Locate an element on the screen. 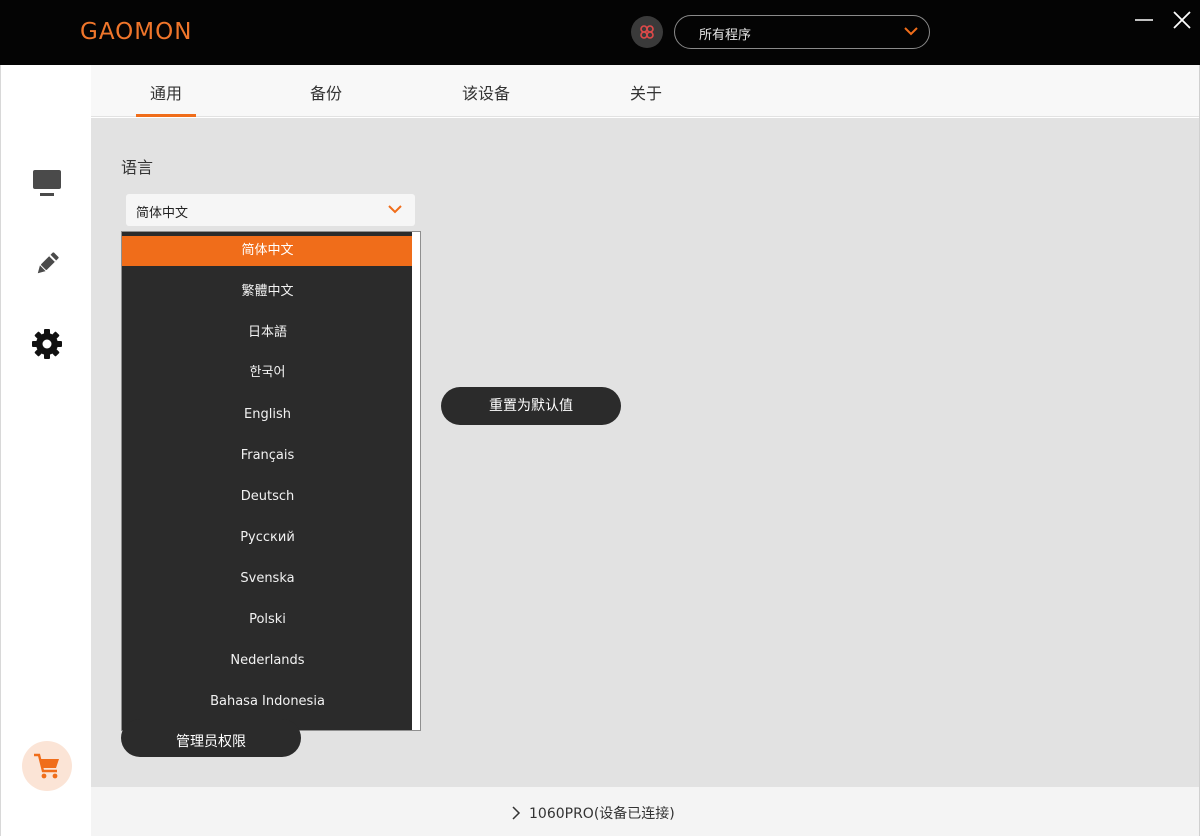 This screenshot has height=836, width=1200. language-option: 日本語 is located at coordinates (267, 333).